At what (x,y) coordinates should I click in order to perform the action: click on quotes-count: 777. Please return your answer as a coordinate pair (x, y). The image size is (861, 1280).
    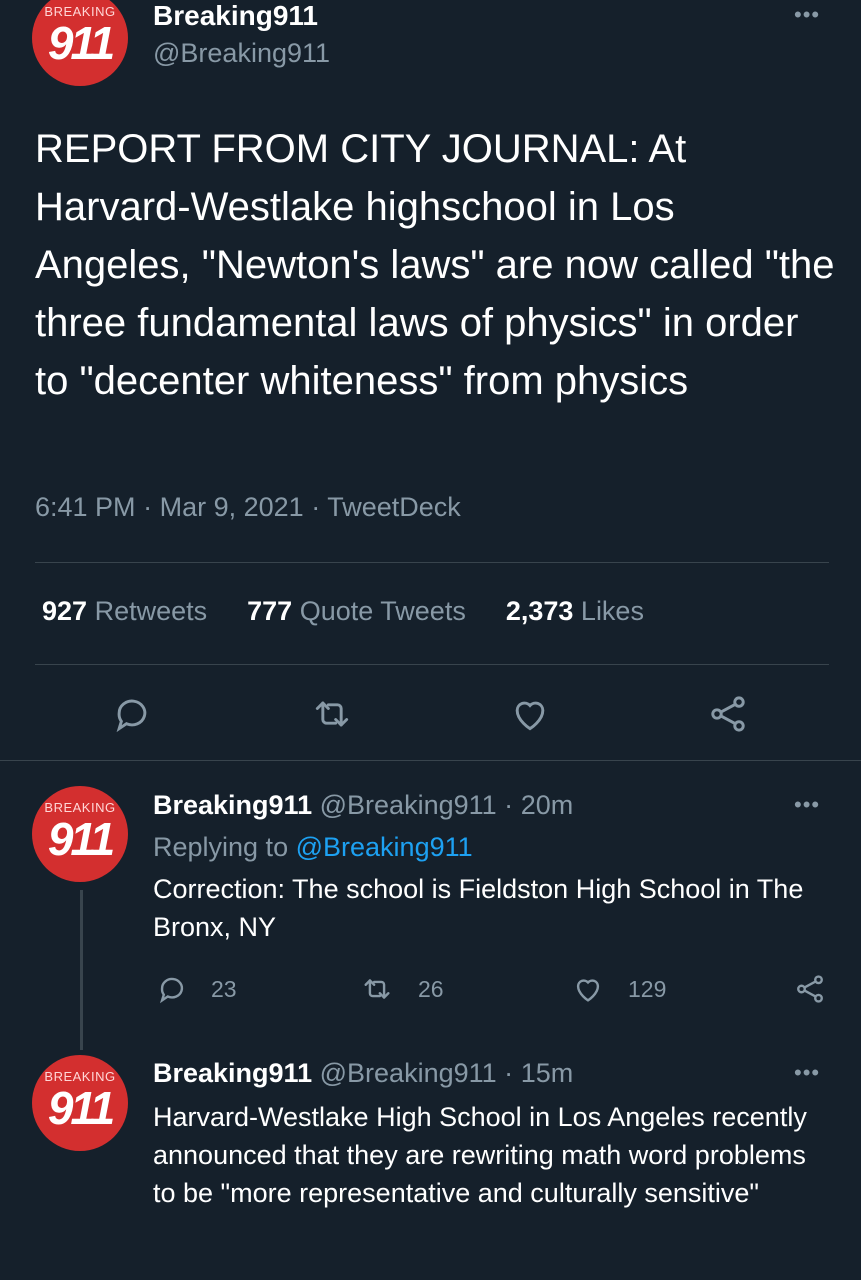
    Looking at the image, I should click on (270, 611).